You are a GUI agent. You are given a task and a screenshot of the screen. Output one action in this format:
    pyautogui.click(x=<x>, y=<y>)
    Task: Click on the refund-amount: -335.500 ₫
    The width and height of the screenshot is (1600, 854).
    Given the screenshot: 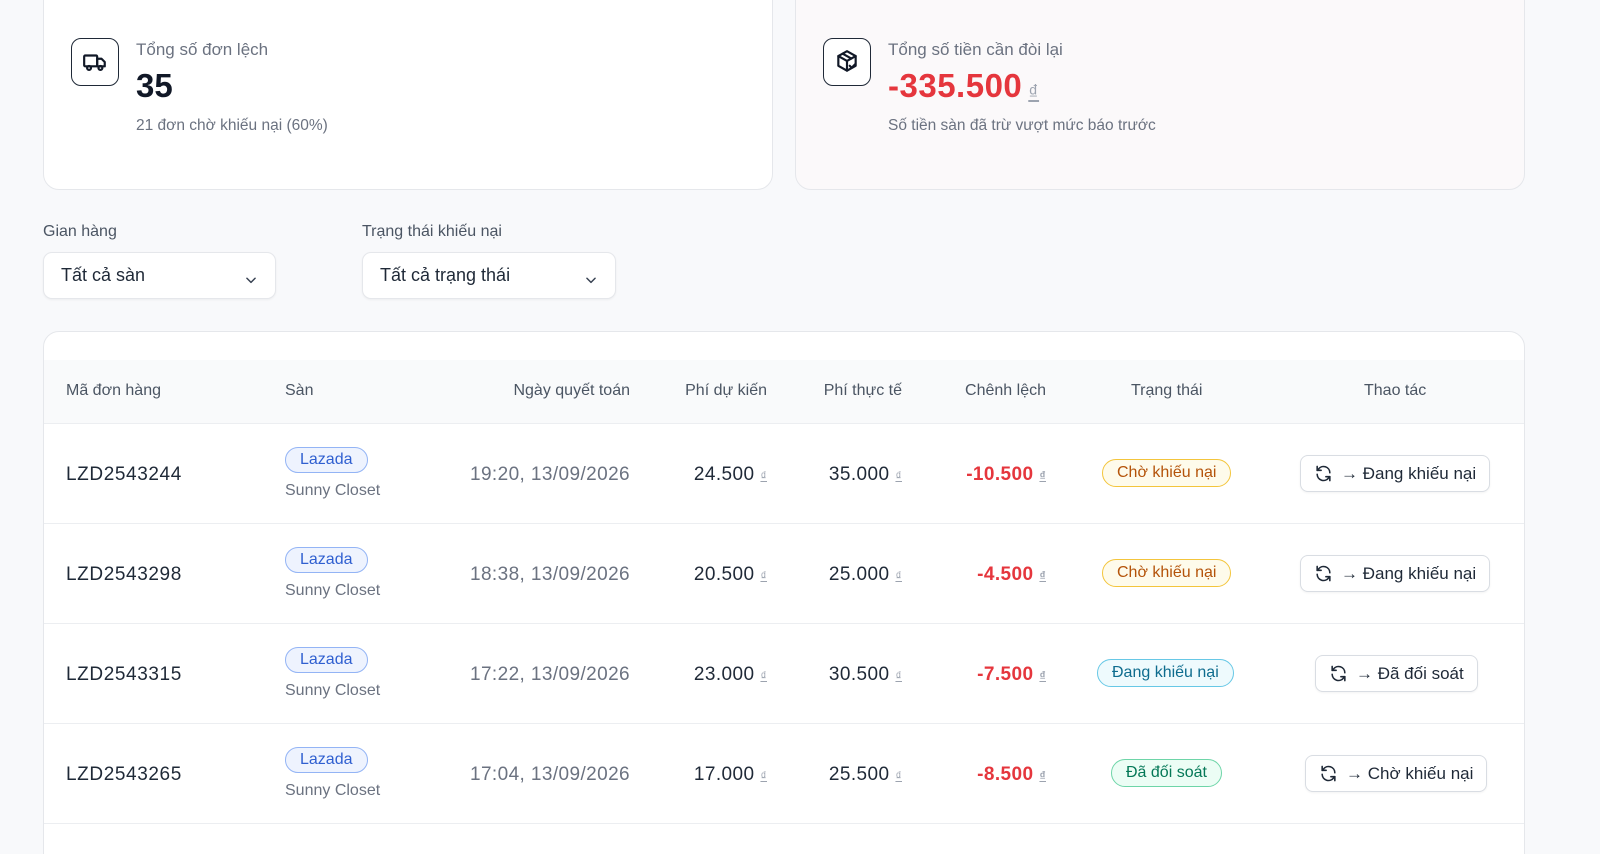 What is the action you would take?
    pyautogui.click(x=963, y=86)
    